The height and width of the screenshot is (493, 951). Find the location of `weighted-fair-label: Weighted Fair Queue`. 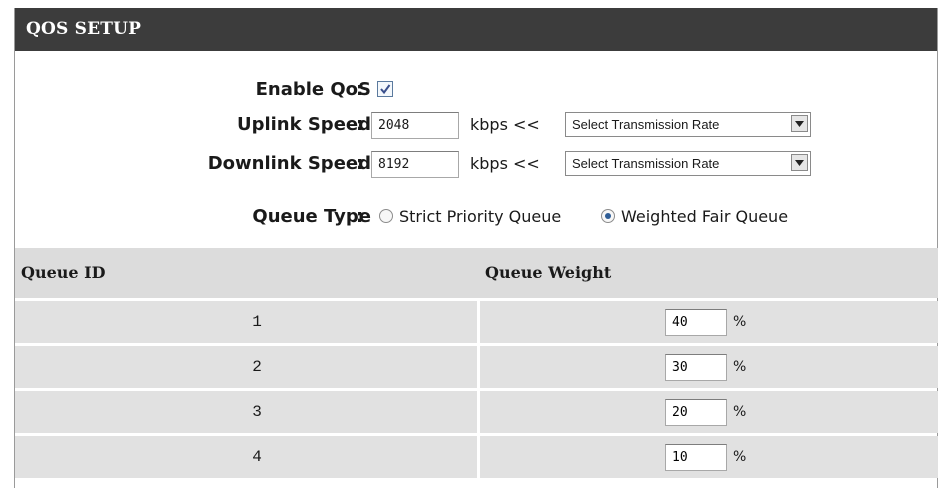

weighted-fair-label: Weighted Fair Queue is located at coordinates (705, 216).